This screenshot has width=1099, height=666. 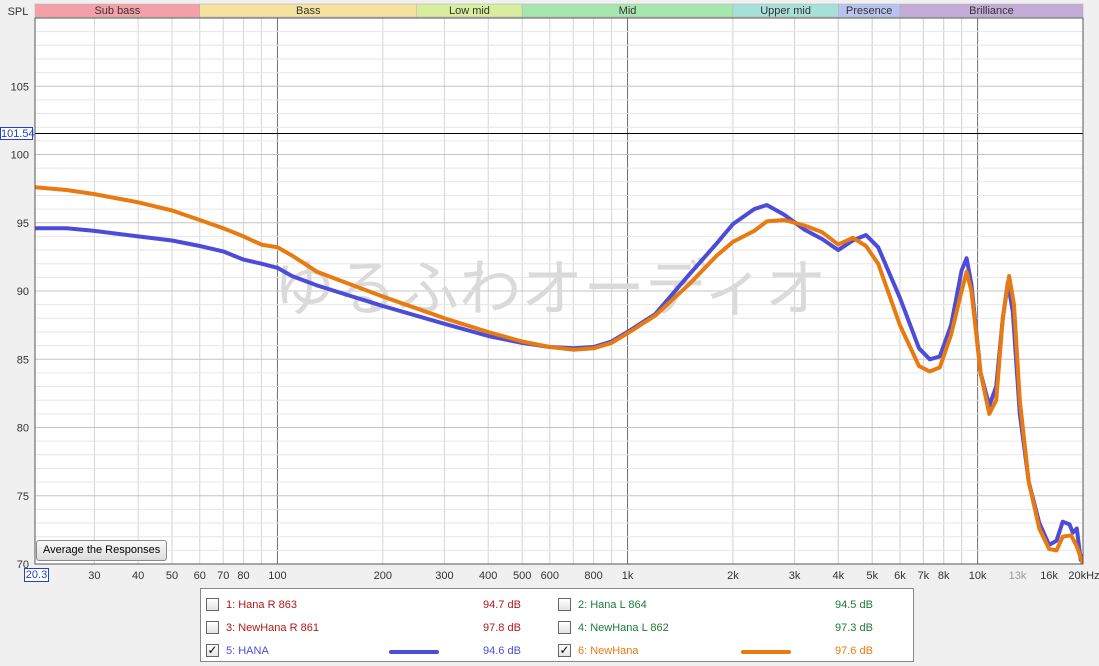 What do you see at coordinates (94, 576) in the screenshot?
I see `x-tick-label-0: 30` at bounding box center [94, 576].